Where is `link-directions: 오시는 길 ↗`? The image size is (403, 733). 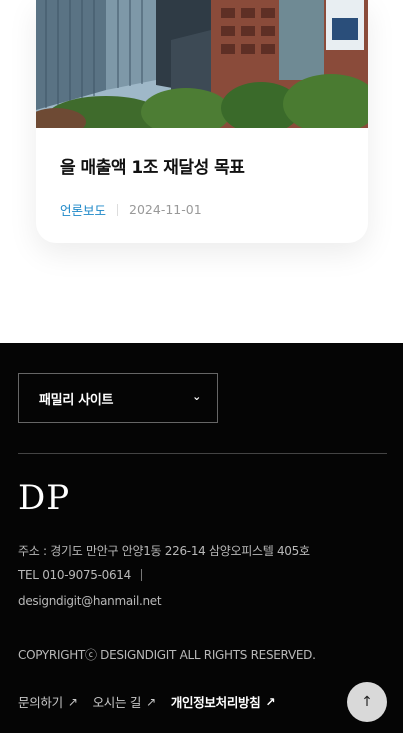 link-directions: 오시는 길 ↗ is located at coordinates (124, 701).